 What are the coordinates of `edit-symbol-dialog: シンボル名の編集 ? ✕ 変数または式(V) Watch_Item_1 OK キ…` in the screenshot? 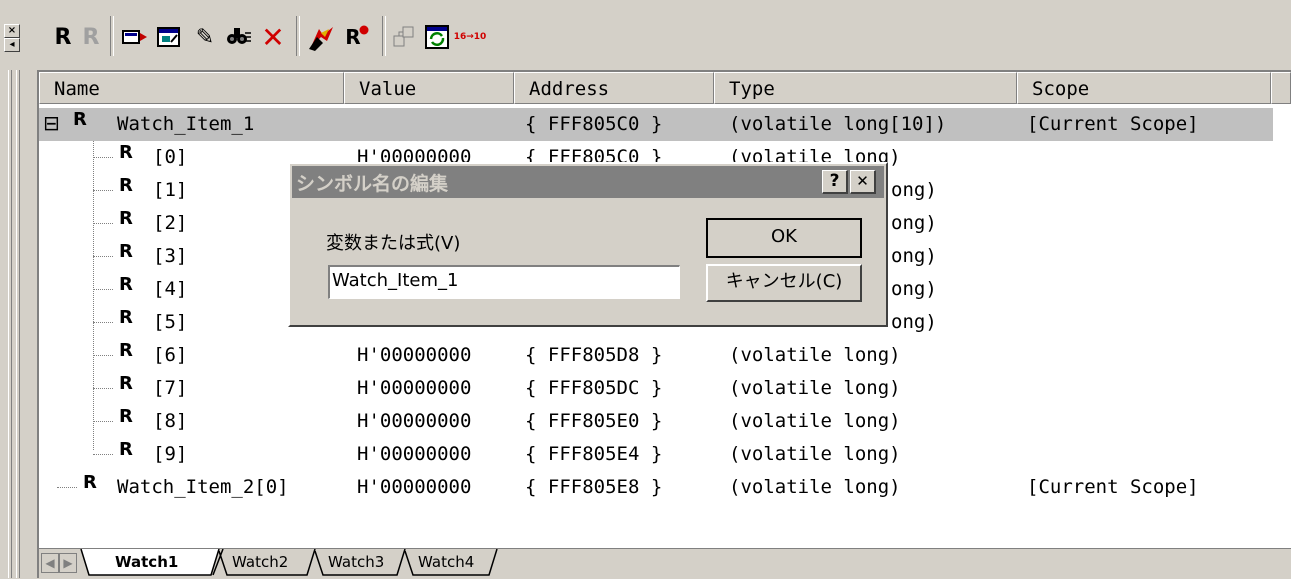 It's located at (588, 244).